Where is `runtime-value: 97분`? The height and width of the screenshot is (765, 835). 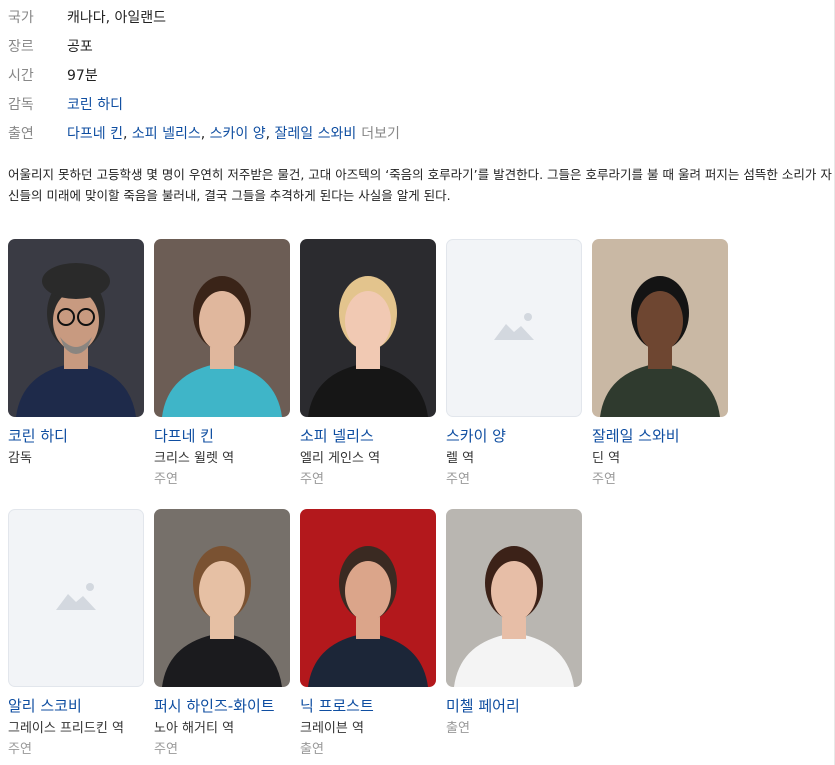
runtime-value: 97분 is located at coordinates (82, 76).